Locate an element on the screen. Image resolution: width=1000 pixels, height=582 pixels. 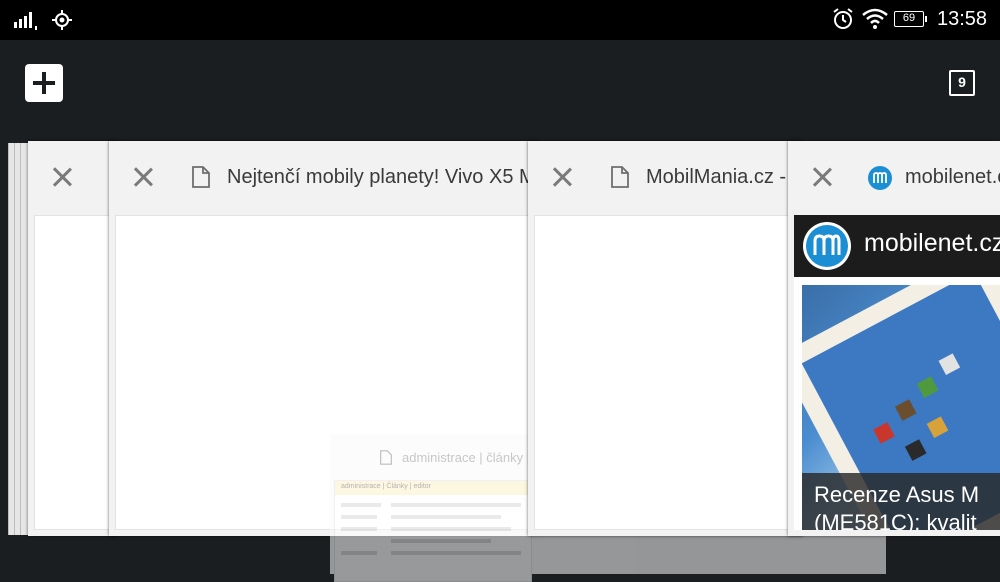
ghost-tab-preview: administrace | Články | editor is located at coordinates (433, 531).